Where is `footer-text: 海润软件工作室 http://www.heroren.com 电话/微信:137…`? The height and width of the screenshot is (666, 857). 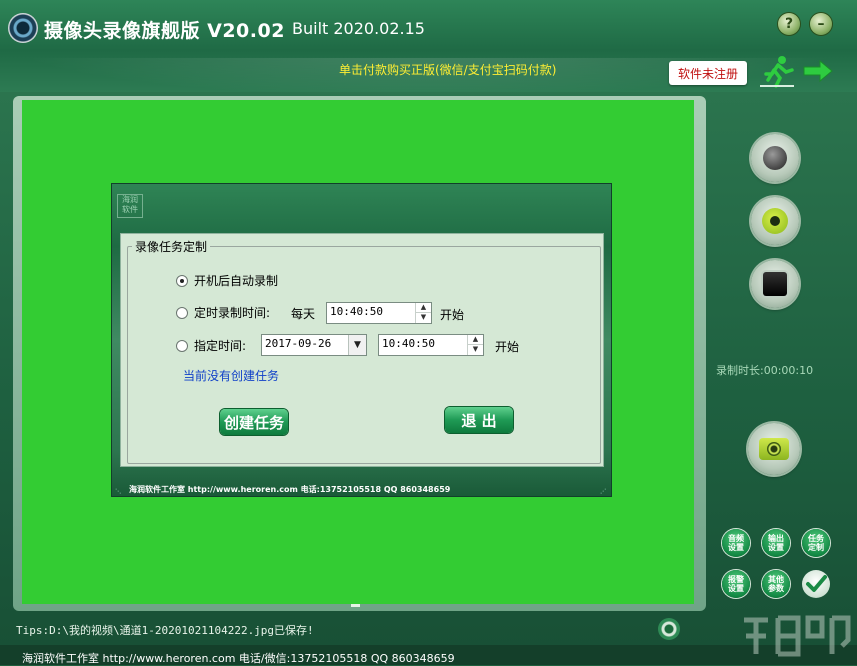 footer-text: 海润软件工作室 http://www.heroren.com 电话/微信:137… is located at coordinates (238, 658).